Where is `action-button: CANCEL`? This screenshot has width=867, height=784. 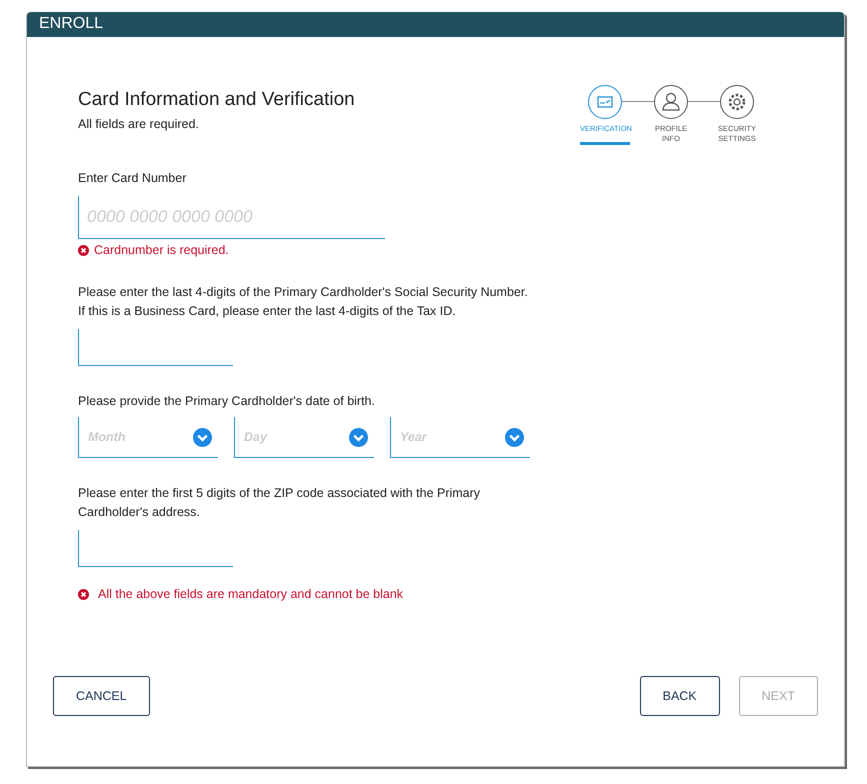 action-button: CANCEL is located at coordinates (101, 696).